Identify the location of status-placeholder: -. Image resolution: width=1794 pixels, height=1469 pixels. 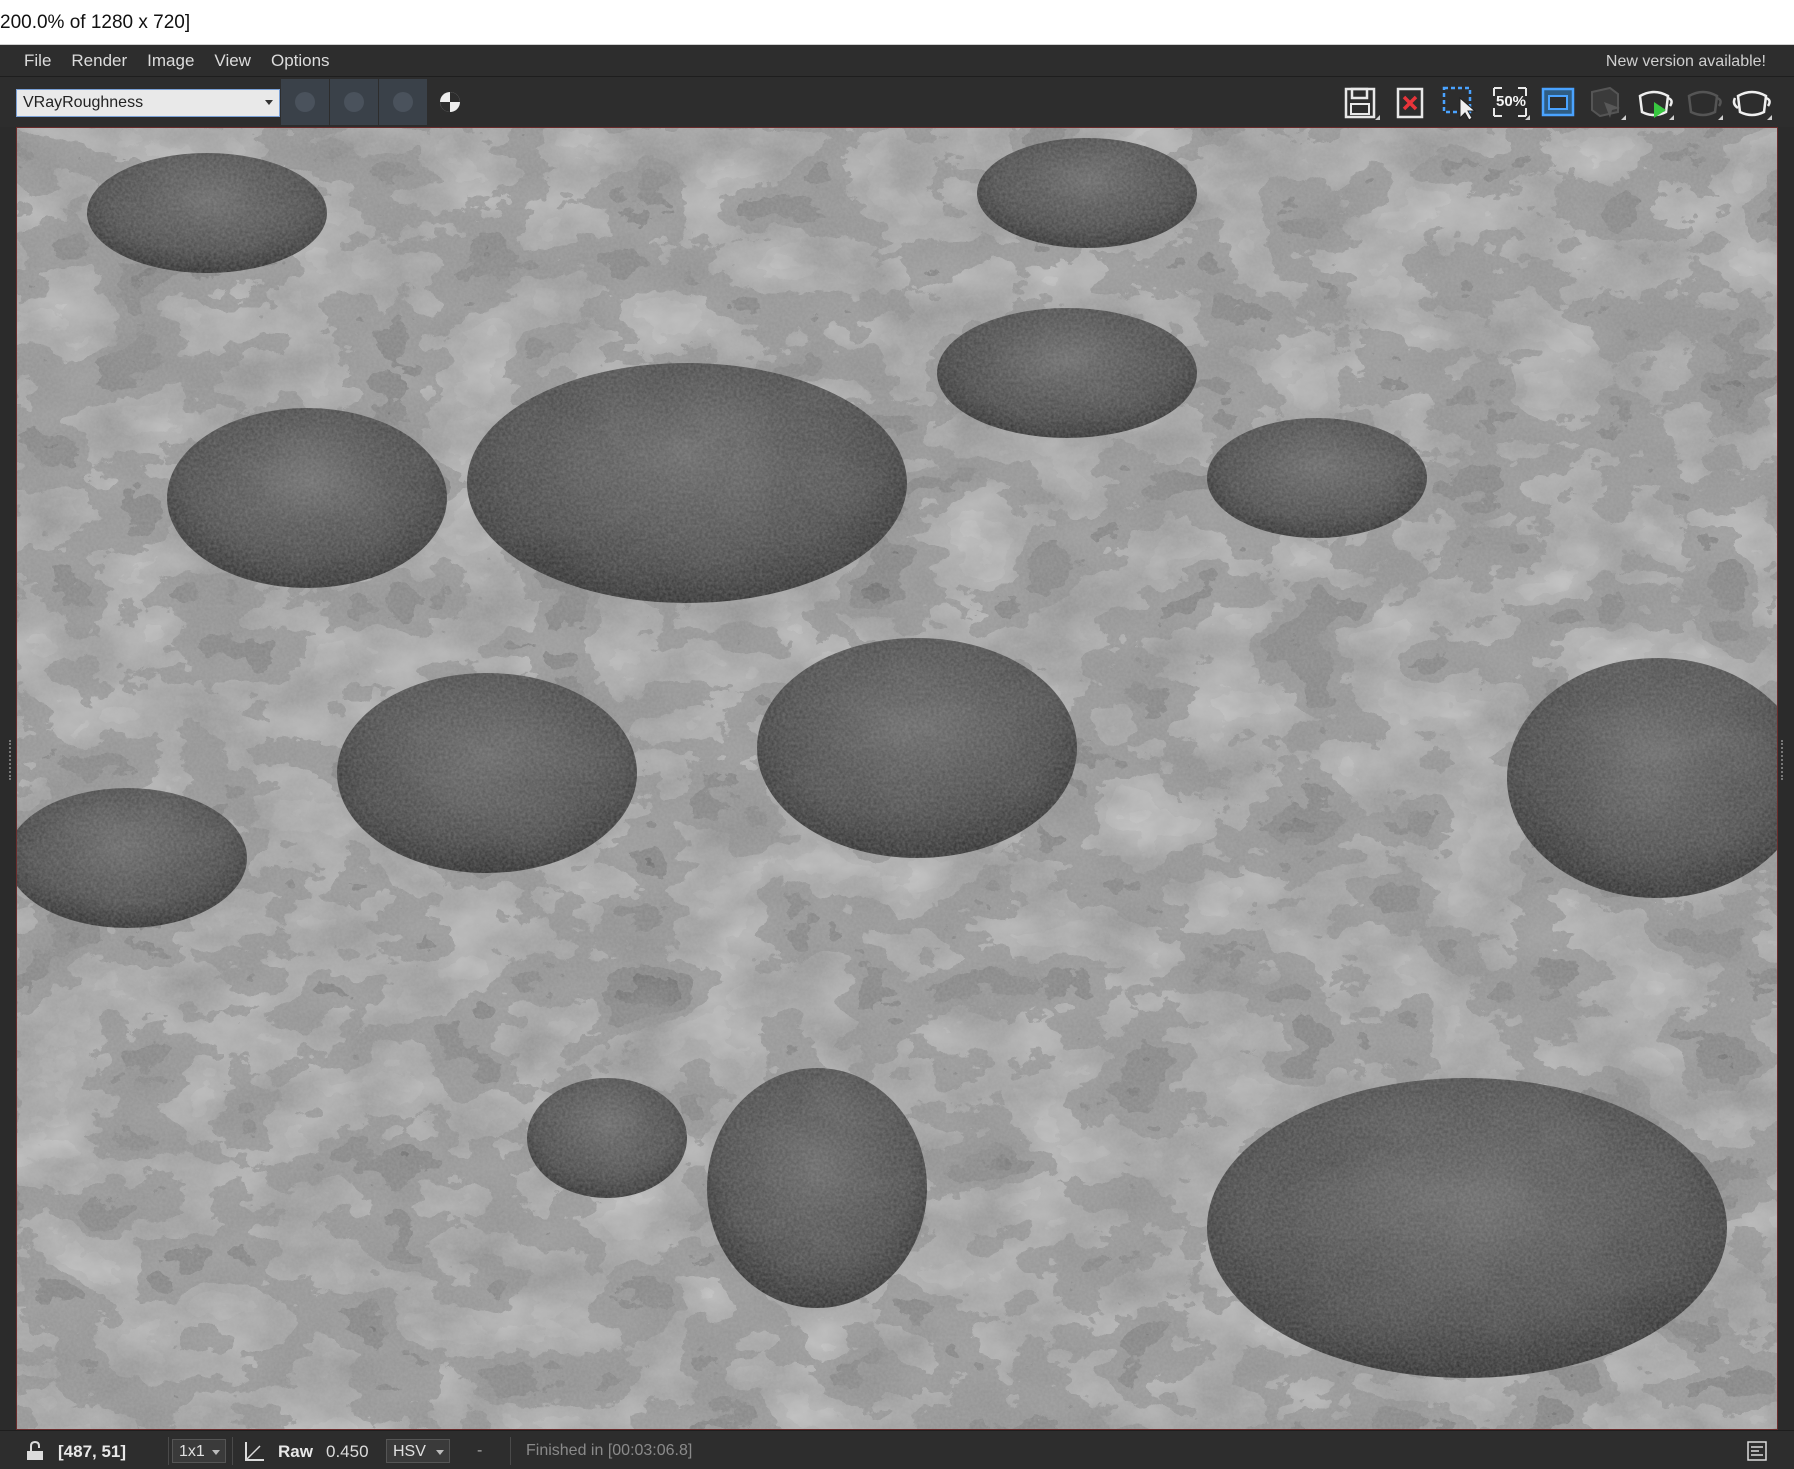
(480, 1450).